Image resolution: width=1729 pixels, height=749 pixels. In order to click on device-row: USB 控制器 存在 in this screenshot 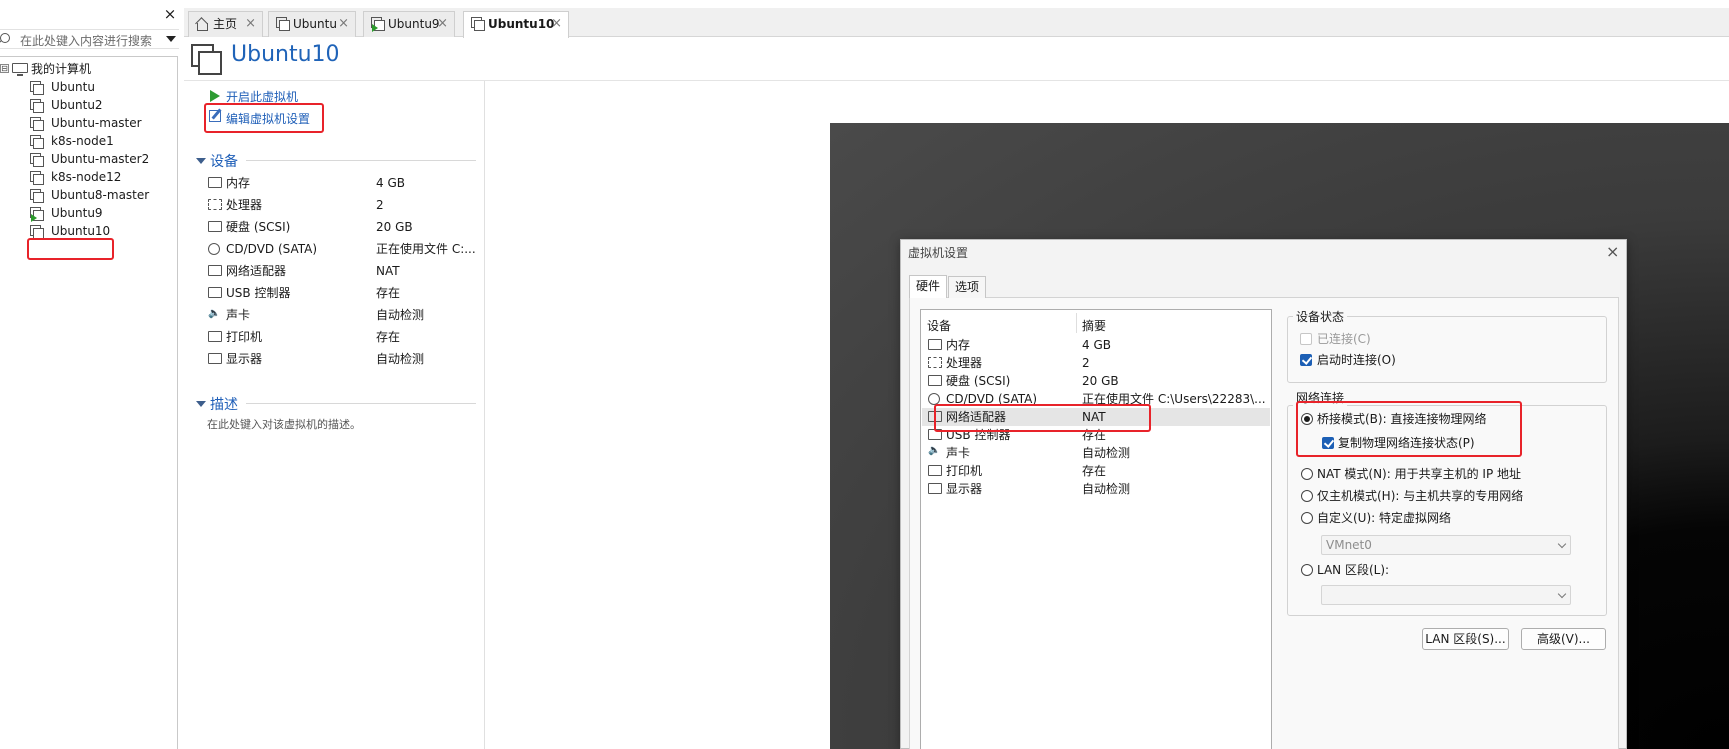, I will do `click(342, 293)`.